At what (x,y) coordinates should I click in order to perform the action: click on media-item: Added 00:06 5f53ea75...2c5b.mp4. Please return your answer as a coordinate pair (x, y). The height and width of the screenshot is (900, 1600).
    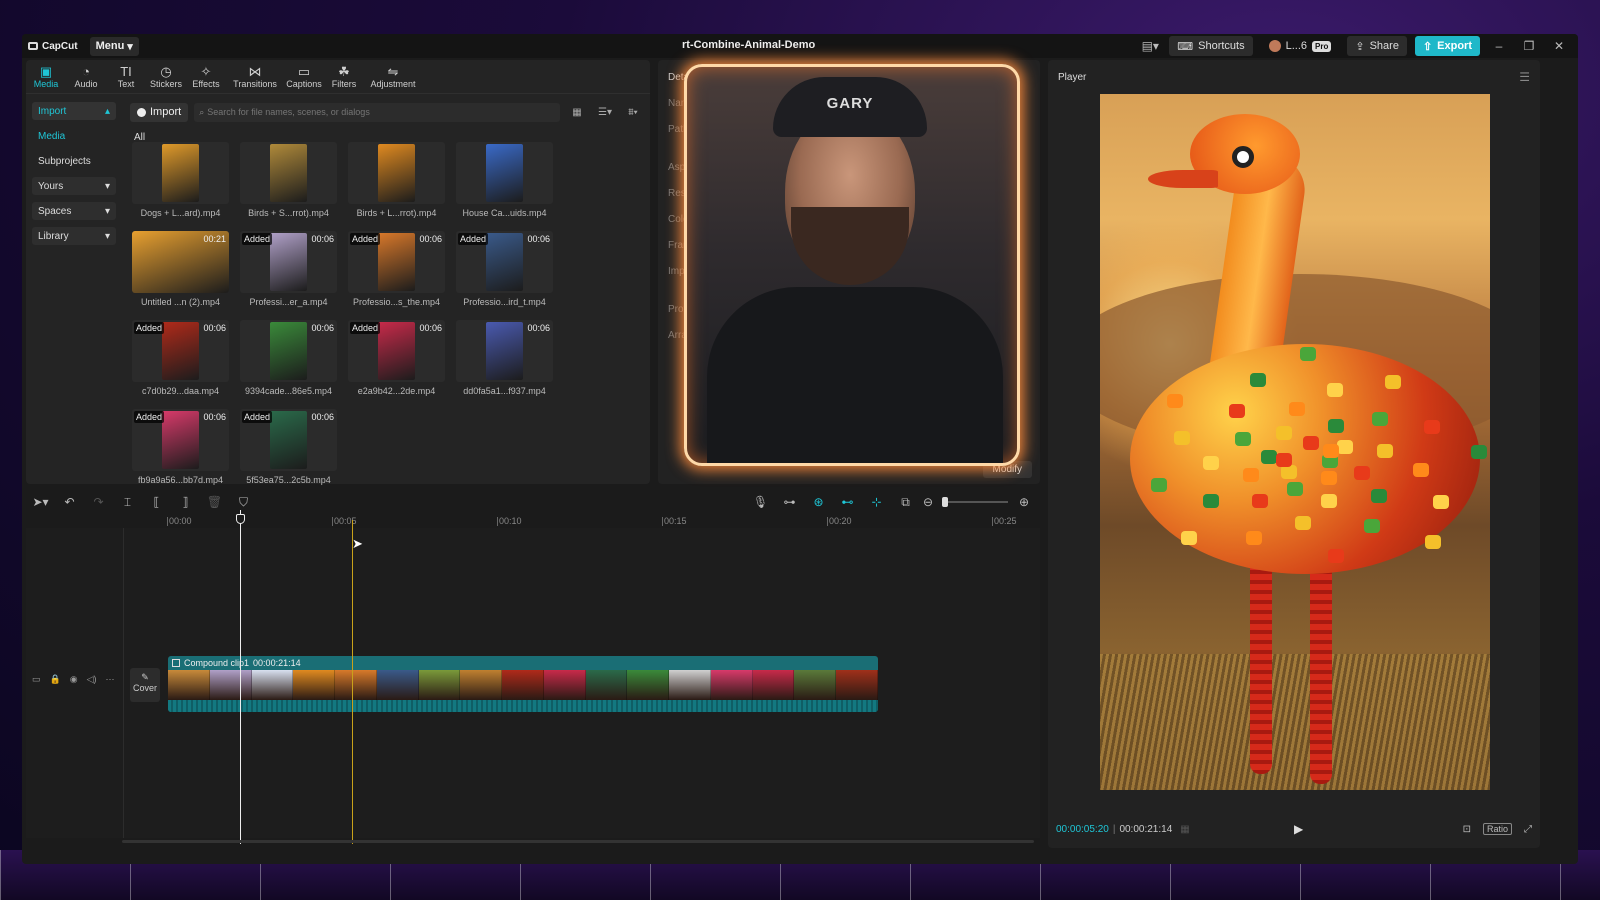
    Looking at the image, I should click on (288, 453).